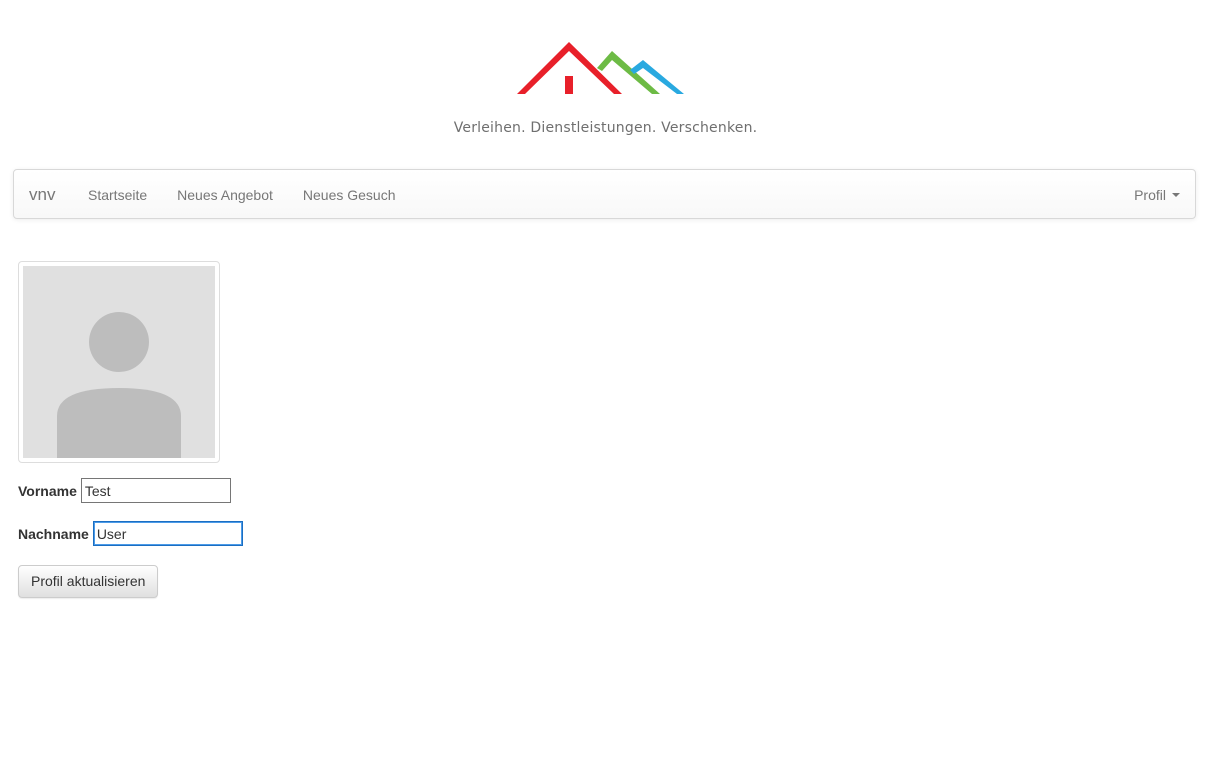 This screenshot has height=766, width=1211. What do you see at coordinates (42, 195) in the screenshot?
I see `brand-link: vnv` at bounding box center [42, 195].